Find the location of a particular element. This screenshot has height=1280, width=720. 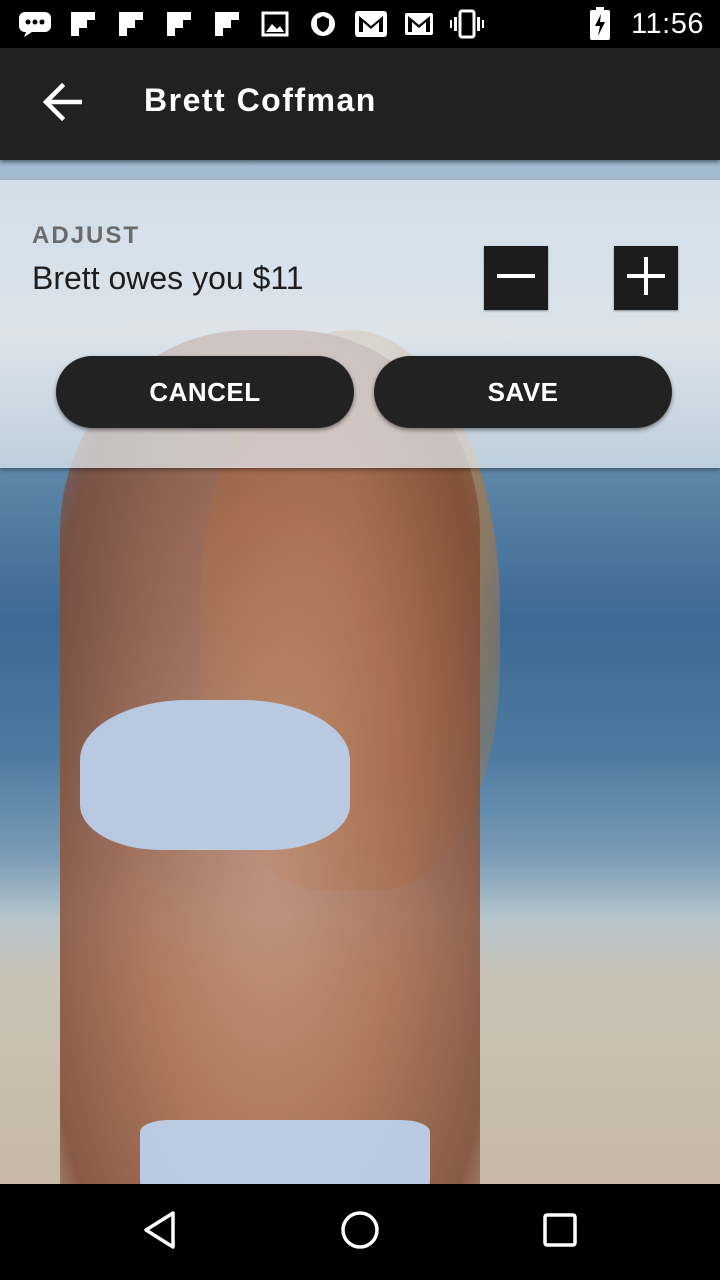

system-status: 11:56 is located at coordinates (643, 24).